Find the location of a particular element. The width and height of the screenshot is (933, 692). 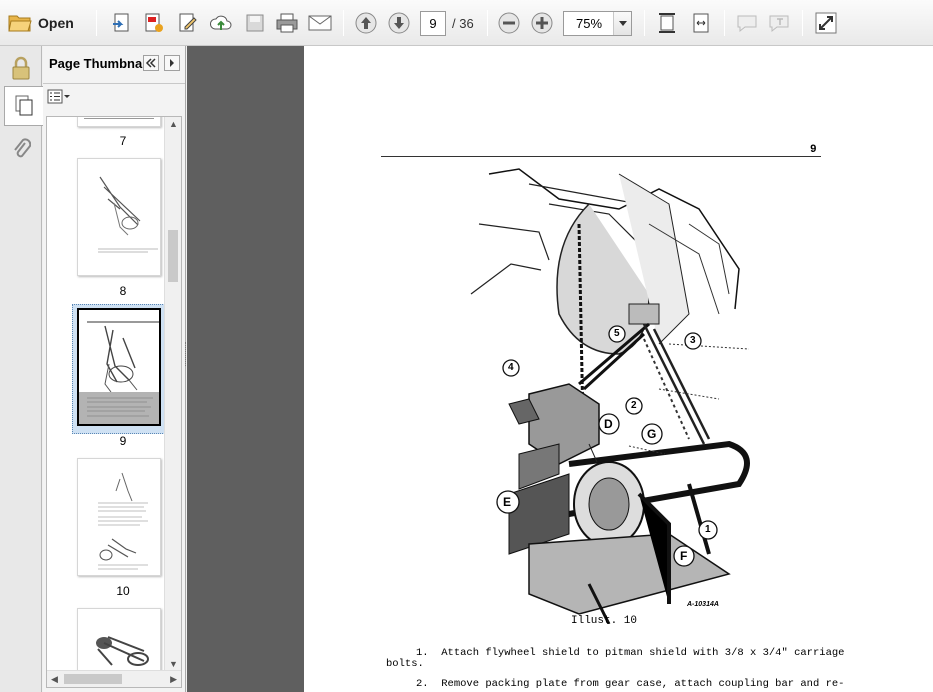

main-toolbar: Open 9 / 36 75% is located at coordinates (466, 23).